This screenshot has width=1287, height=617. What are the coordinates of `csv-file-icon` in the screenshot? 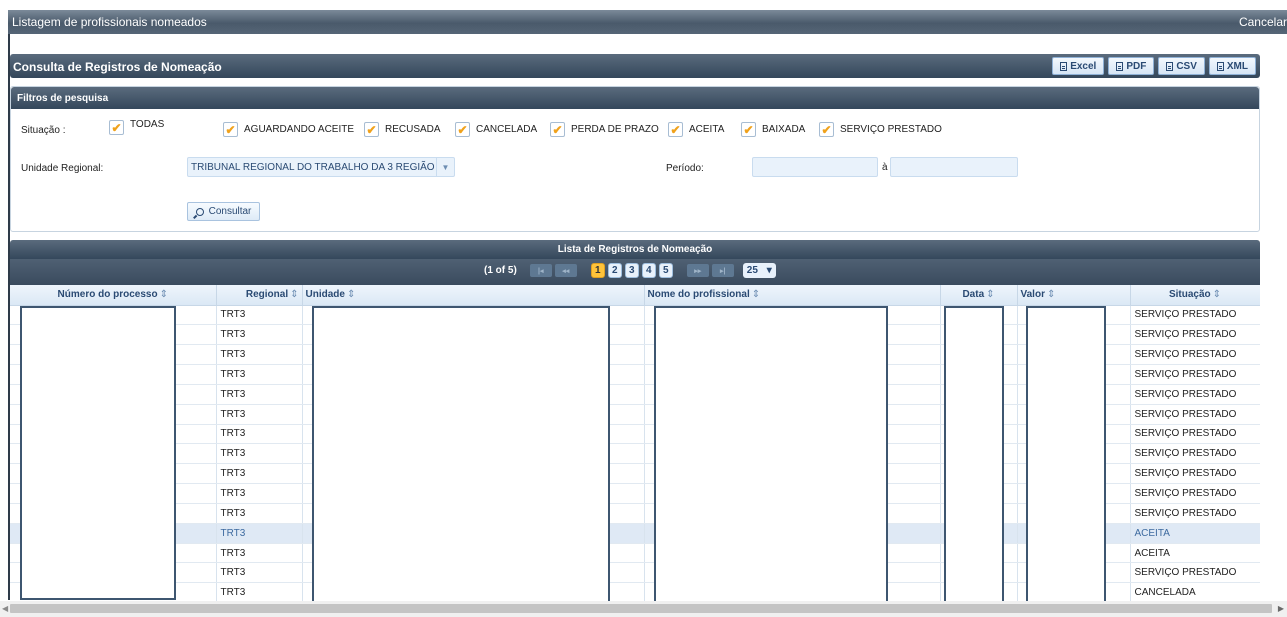 It's located at (1170, 66).